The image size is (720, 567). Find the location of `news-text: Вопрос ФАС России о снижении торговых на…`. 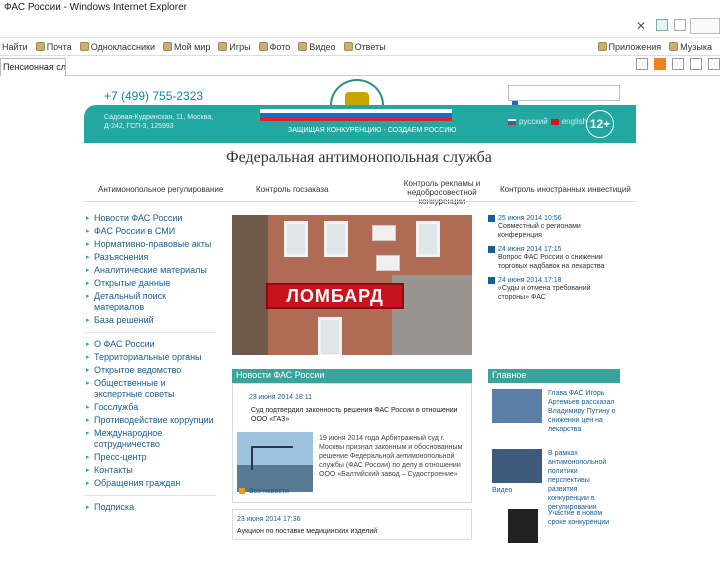

news-text: Вопрос ФАС России о снижении торговых на… is located at coordinates (554, 262).